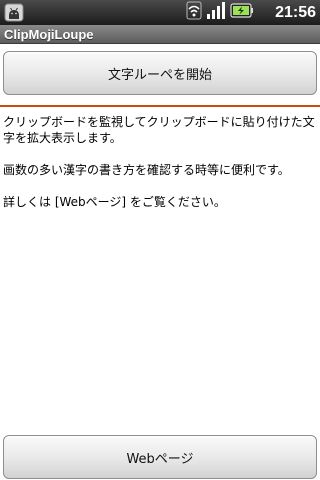 This screenshot has width=320, height=480. I want to click on divider, so click(160, 106).